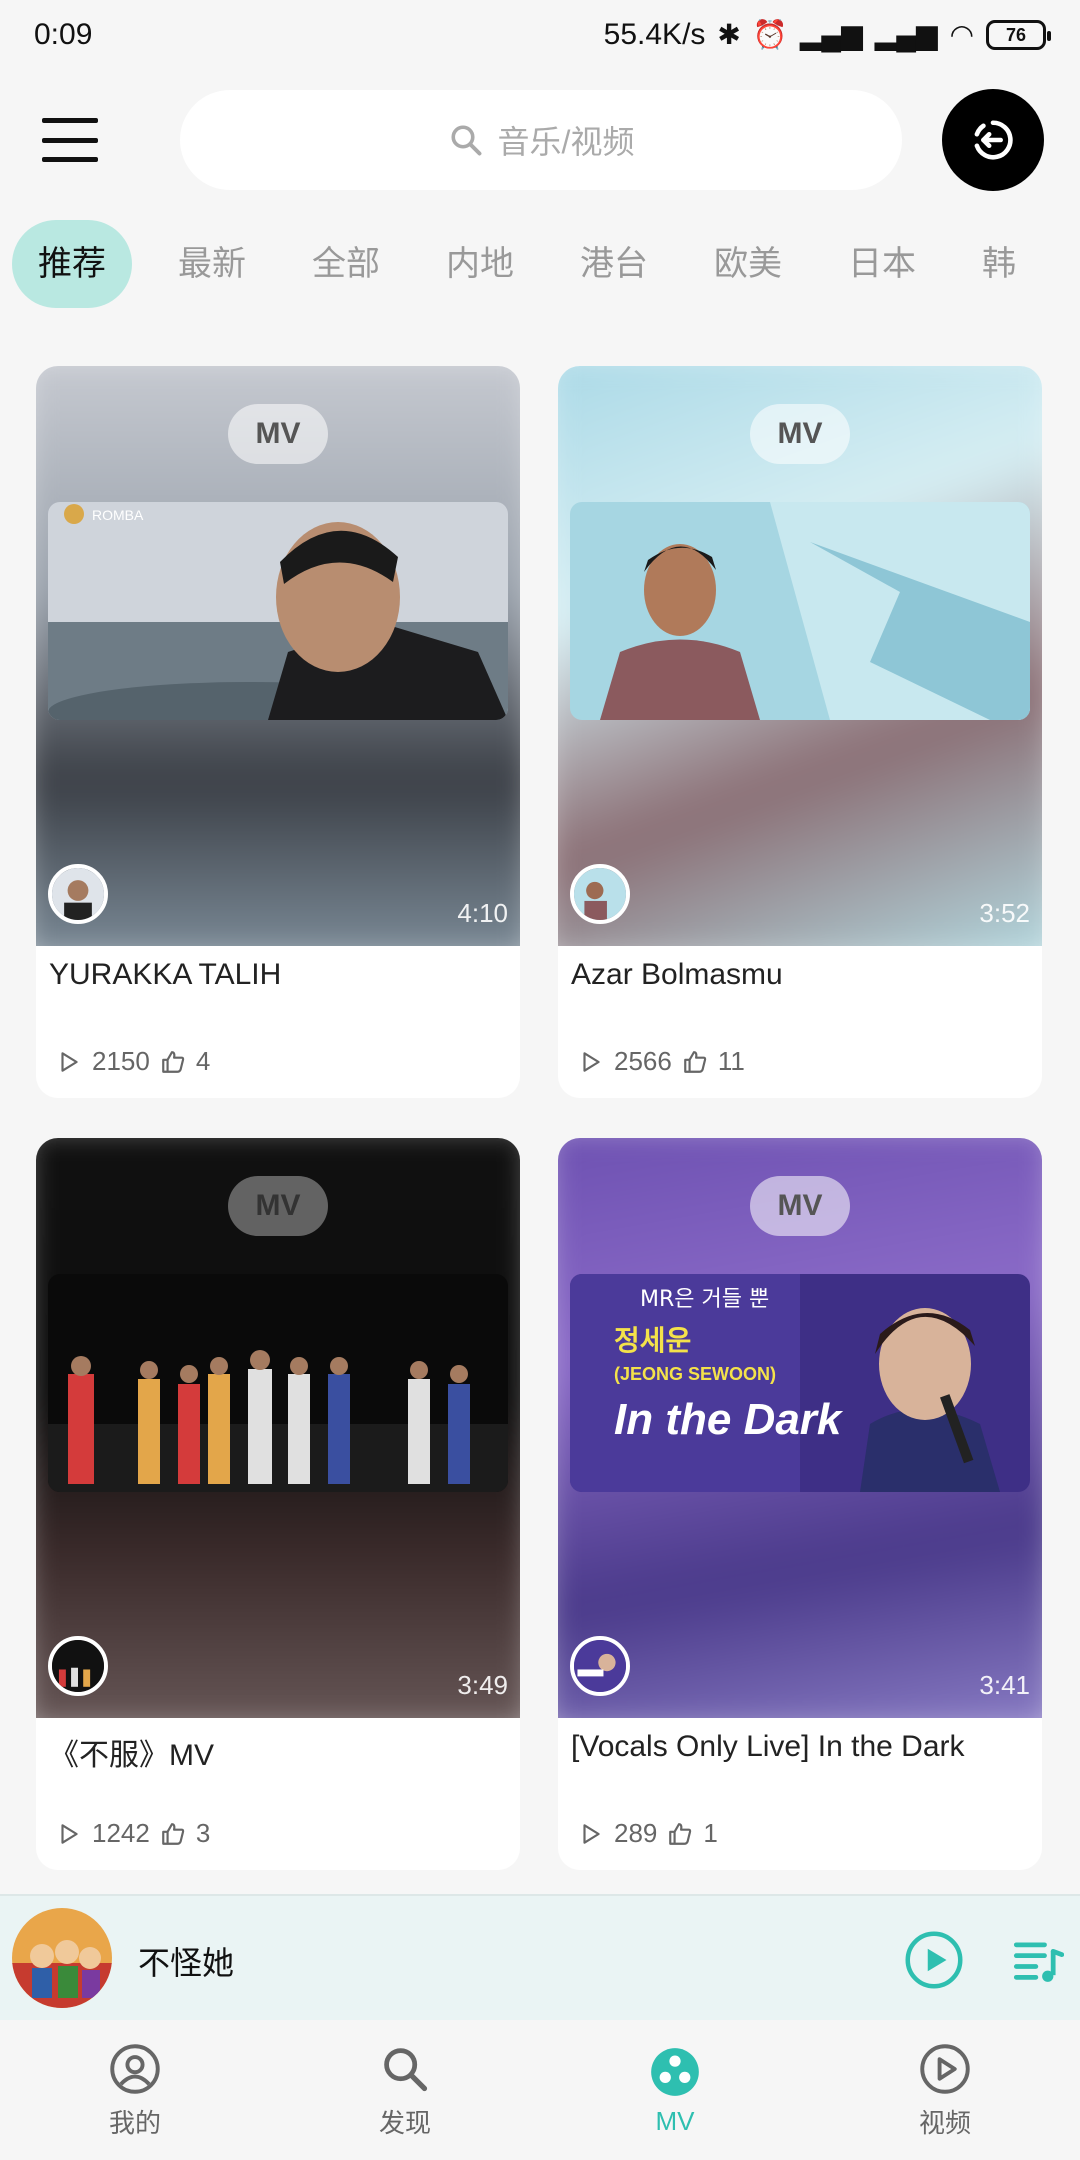 The height and width of the screenshot is (2160, 1080). Describe the element at coordinates (770, 34) in the screenshot. I see `alarm-icon: ⏰` at that location.